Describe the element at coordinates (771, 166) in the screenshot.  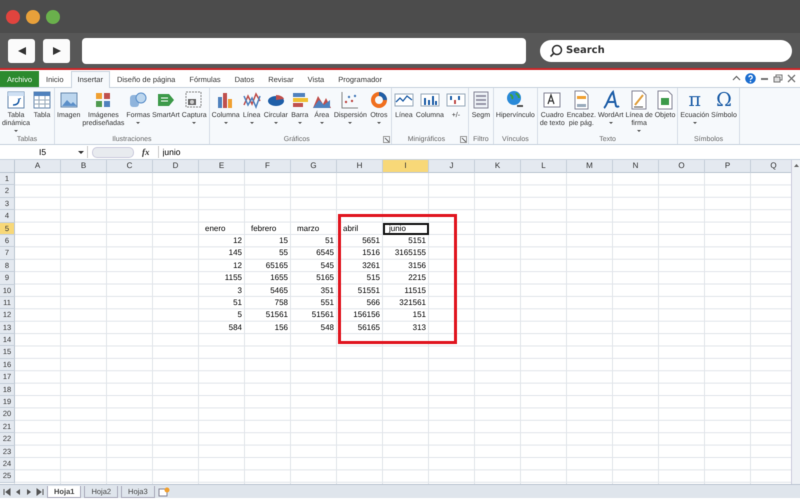
I see `column-header: Q` at that location.